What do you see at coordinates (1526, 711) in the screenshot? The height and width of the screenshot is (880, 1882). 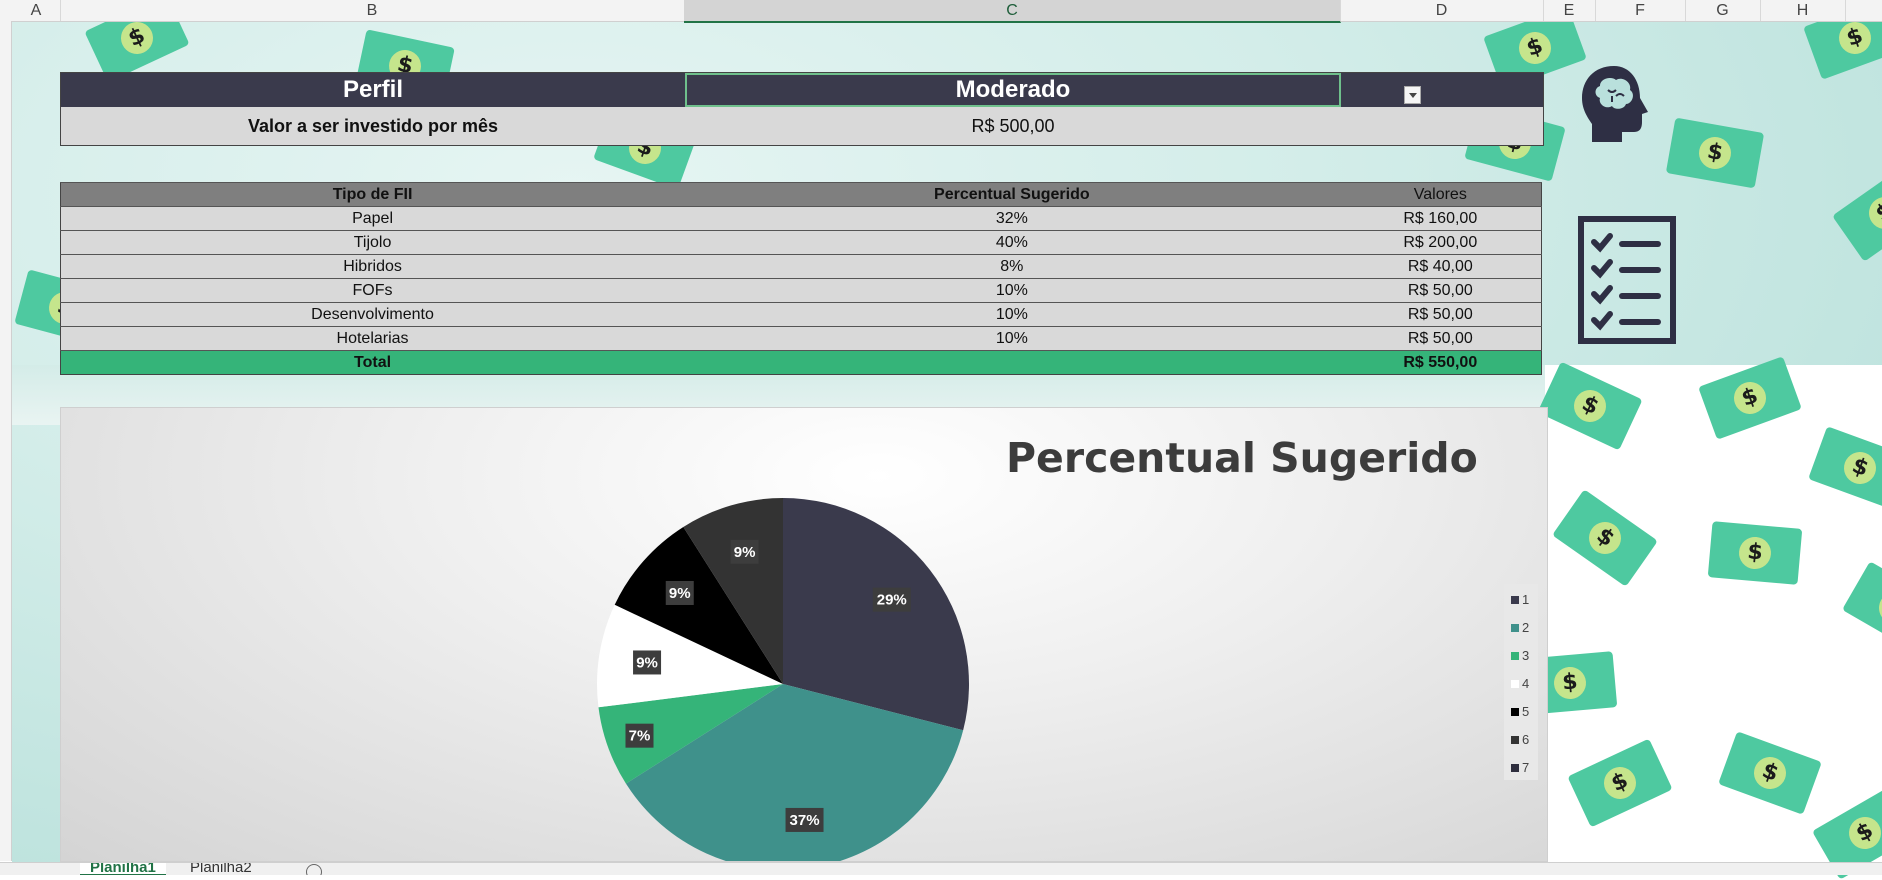 I see `legend-label: 5` at bounding box center [1526, 711].